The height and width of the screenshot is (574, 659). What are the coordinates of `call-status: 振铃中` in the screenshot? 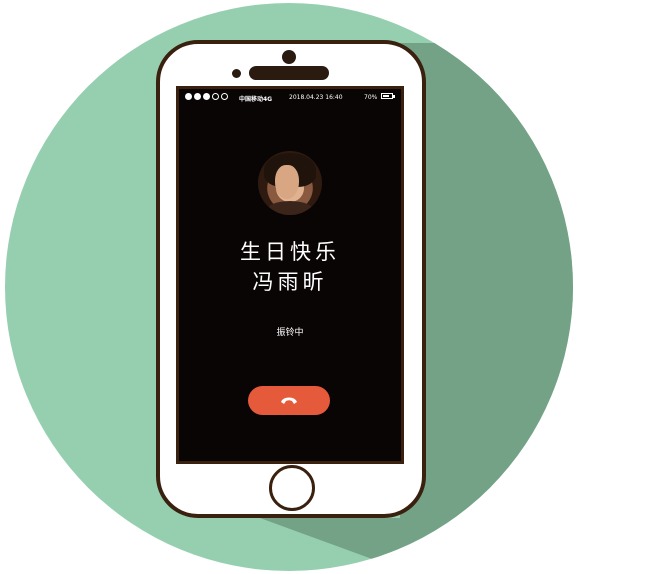 It's located at (290, 333).